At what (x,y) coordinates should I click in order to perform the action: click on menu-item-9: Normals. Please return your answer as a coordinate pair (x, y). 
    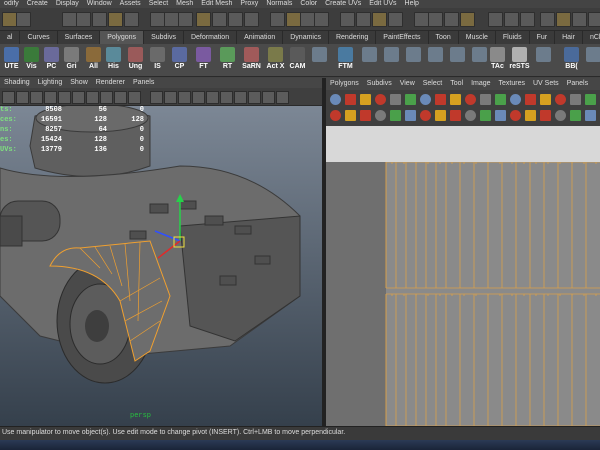
    Looking at the image, I should click on (279, 4).